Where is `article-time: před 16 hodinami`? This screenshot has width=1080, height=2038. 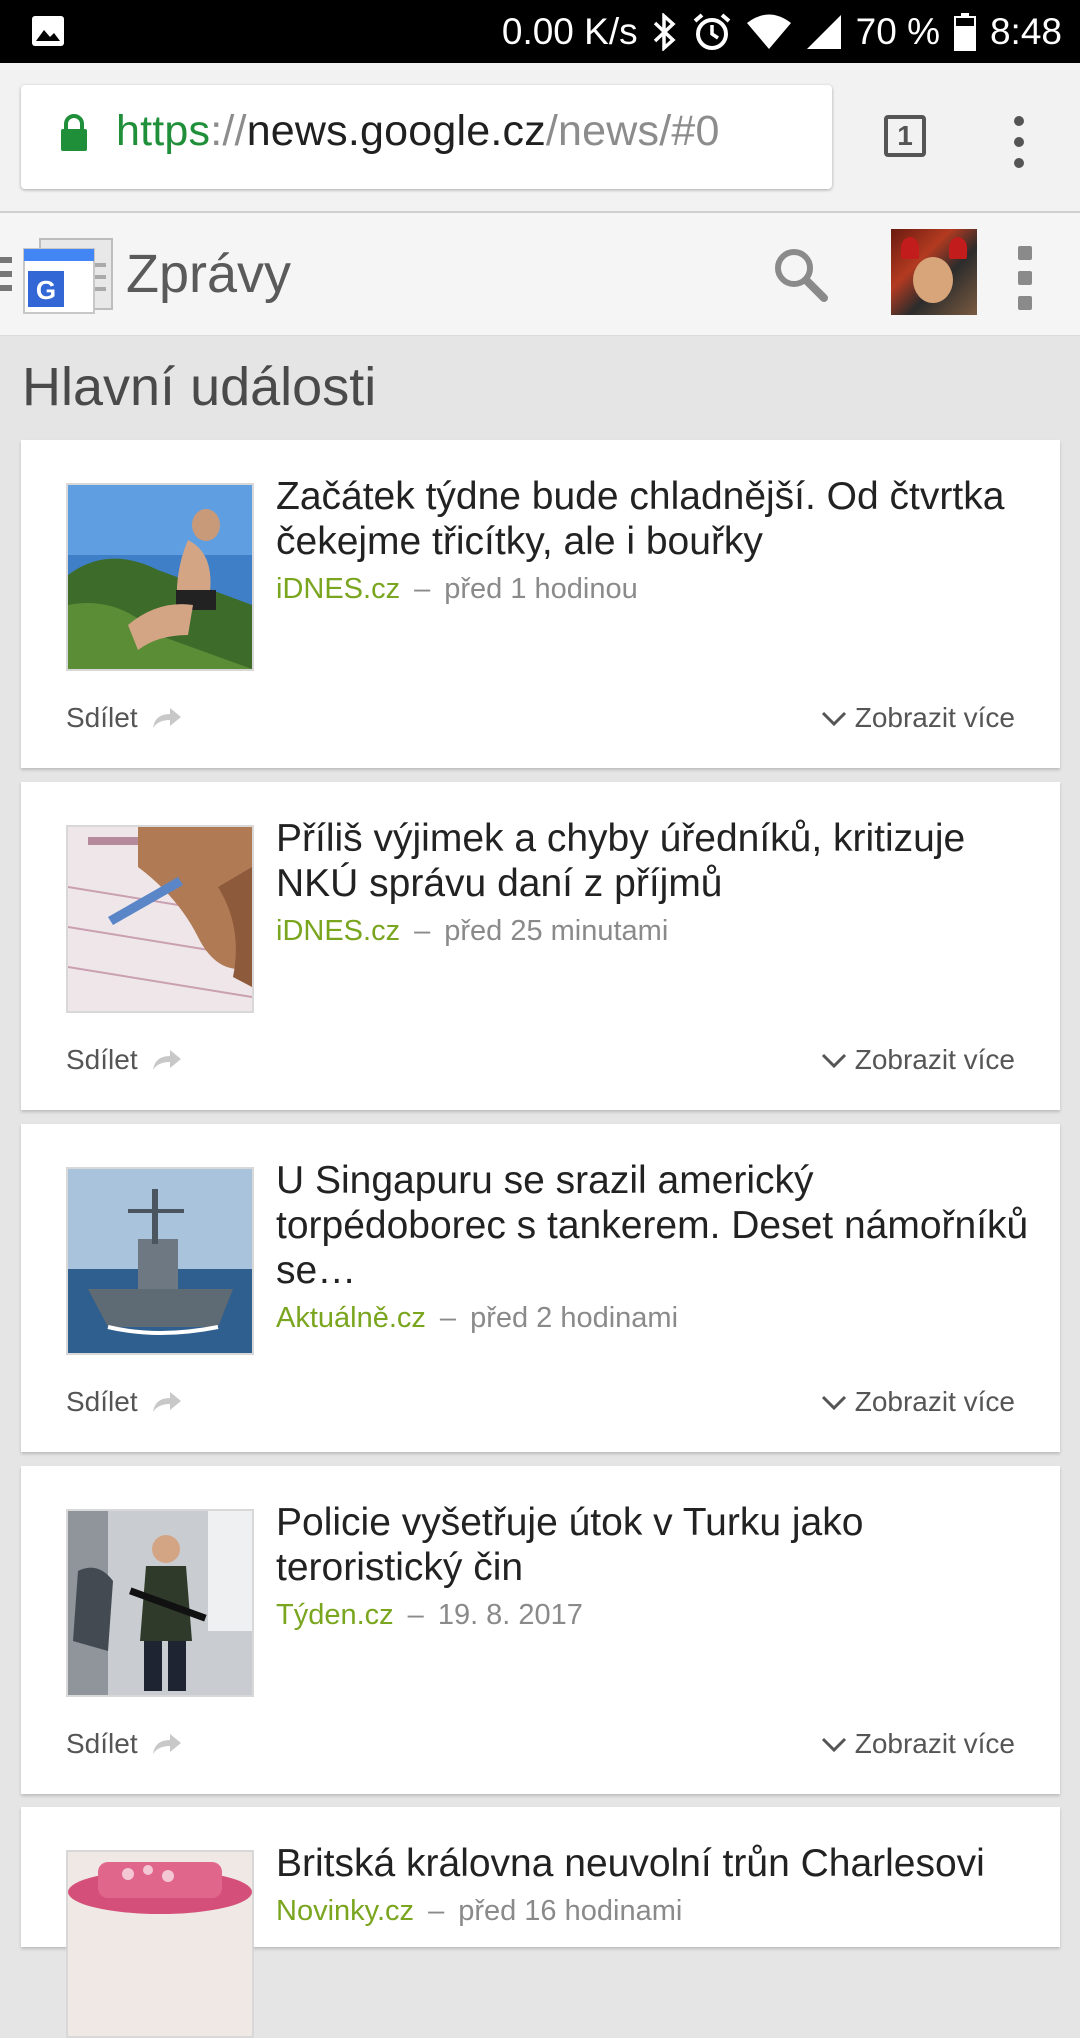 article-time: před 16 hodinami is located at coordinates (570, 1911).